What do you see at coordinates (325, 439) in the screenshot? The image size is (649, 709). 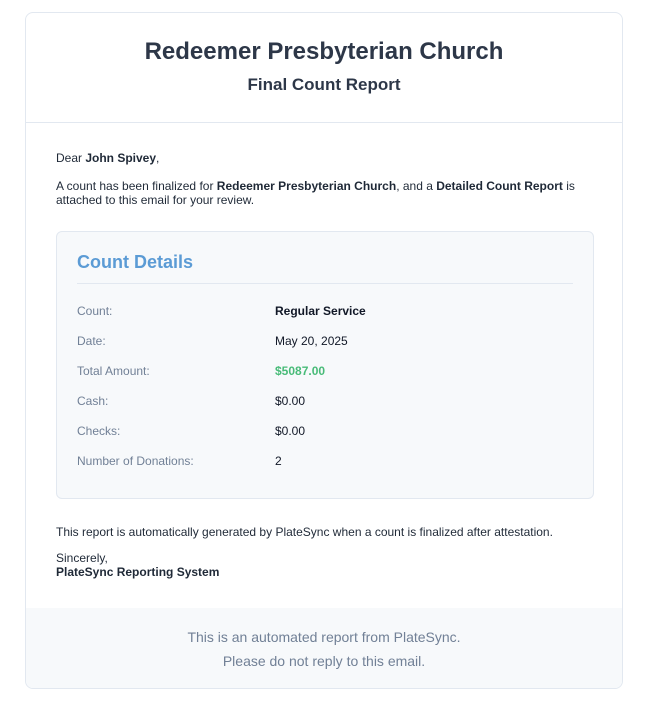 I see `detail-row-checks: Checks: $0.00` at bounding box center [325, 439].